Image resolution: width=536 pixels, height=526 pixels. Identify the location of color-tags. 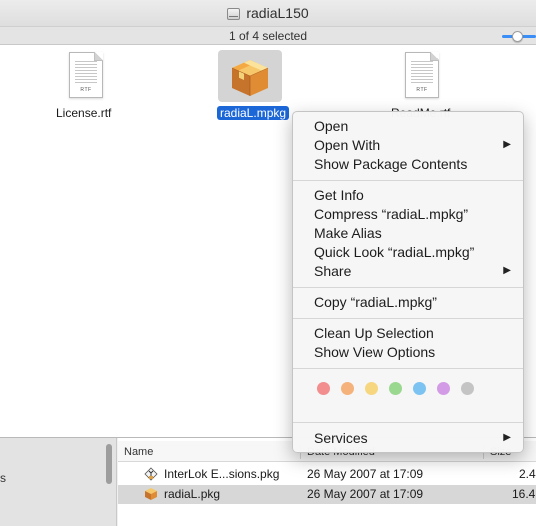
(401, 388).